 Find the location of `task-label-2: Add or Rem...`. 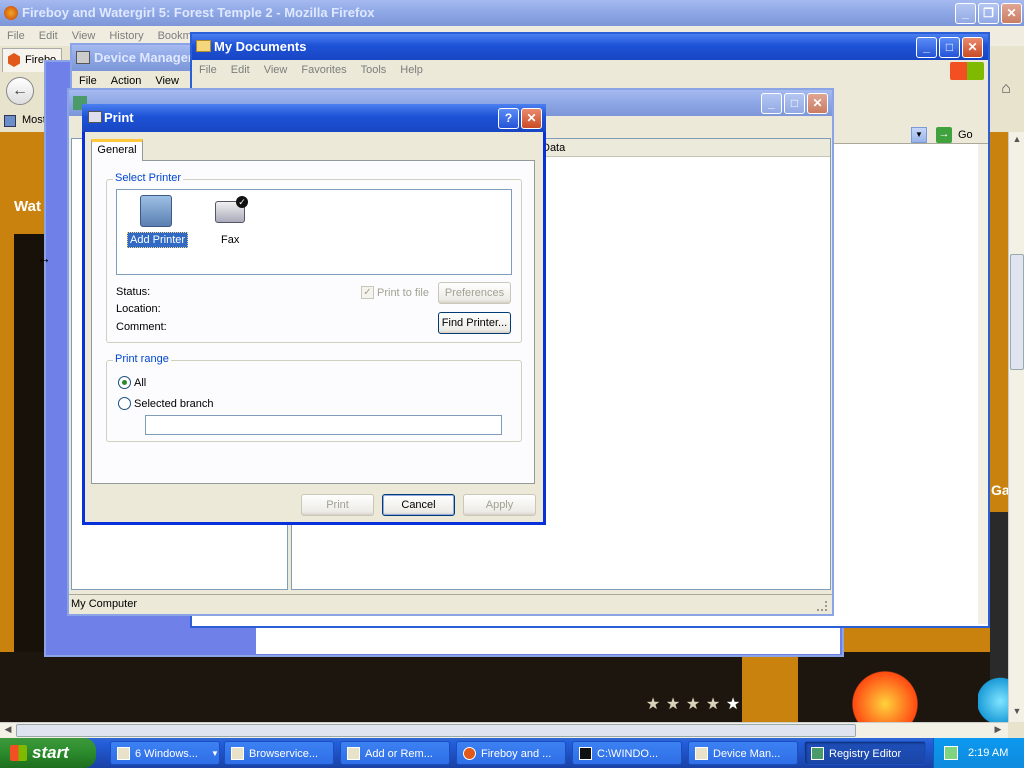

task-label-2: Add or Rem... is located at coordinates (399, 754).